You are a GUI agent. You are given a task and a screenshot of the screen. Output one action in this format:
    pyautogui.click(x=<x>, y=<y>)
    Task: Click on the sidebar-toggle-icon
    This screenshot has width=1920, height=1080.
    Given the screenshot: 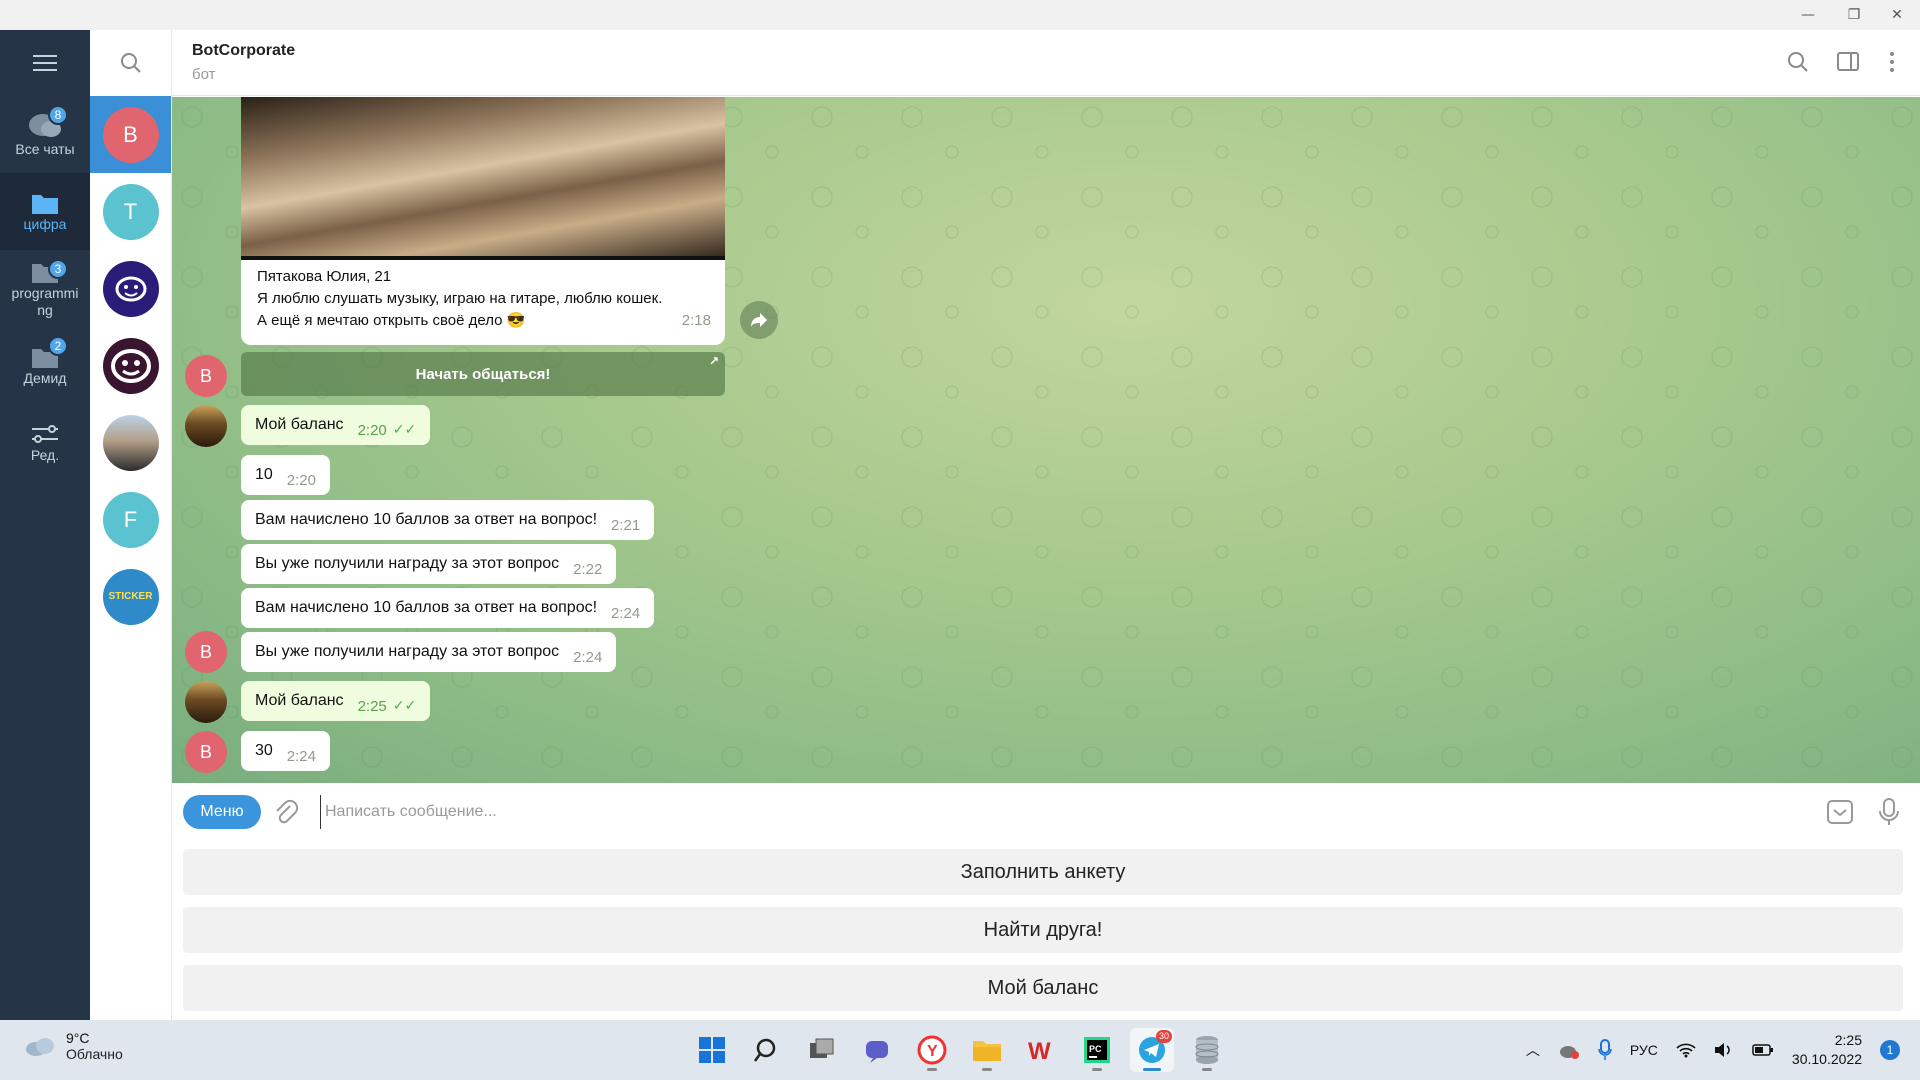 What is the action you would take?
    pyautogui.click(x=1848, y=62)
    